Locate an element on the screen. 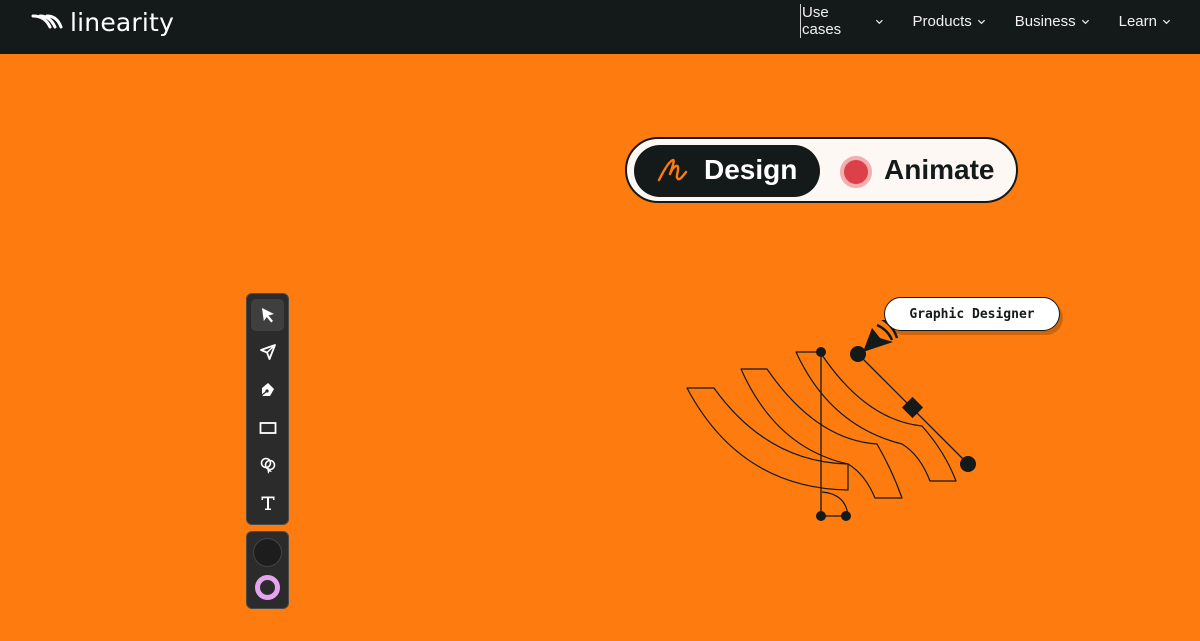 This screenshot has width=1200, height=641. animate-label: Animate is located at coordinates (939, 169).